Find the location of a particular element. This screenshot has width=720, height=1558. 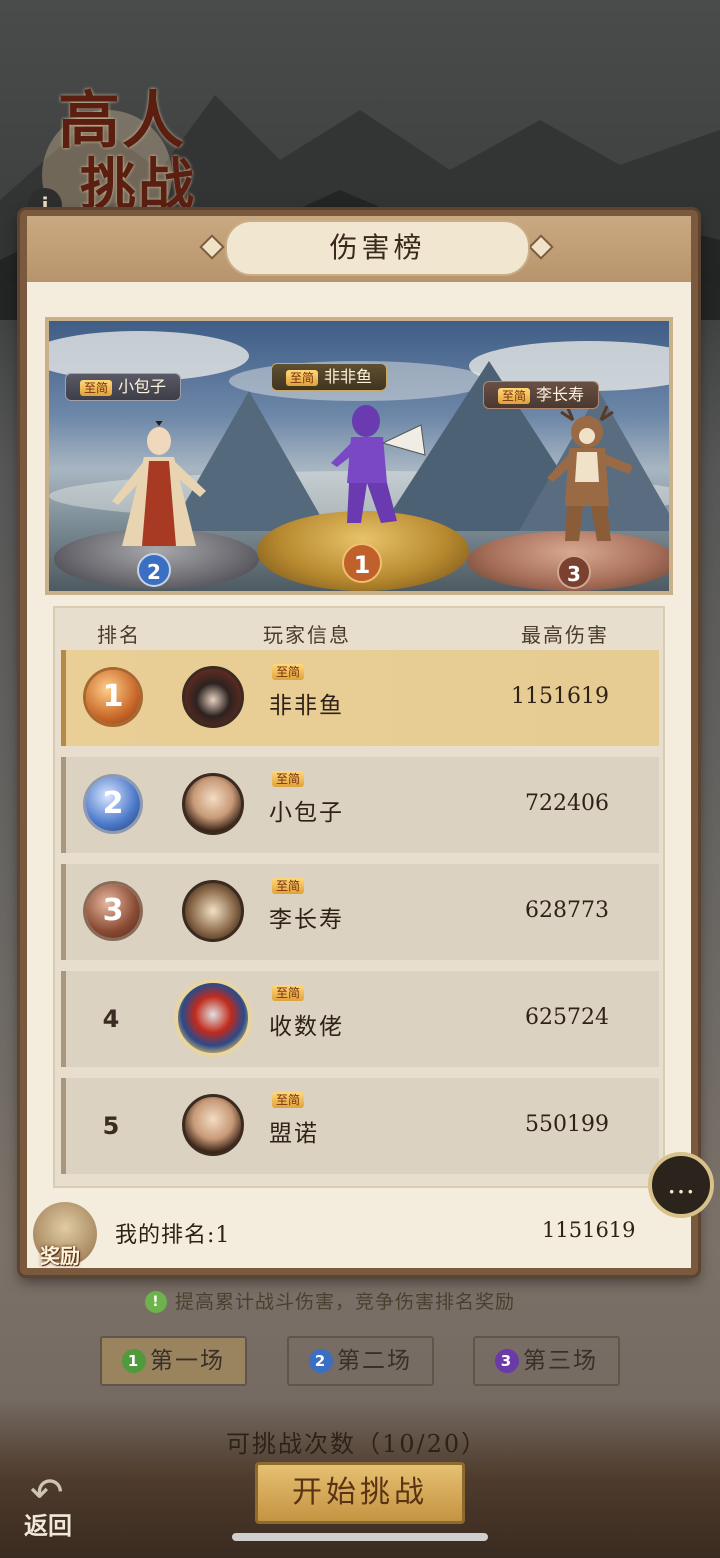

rank-2-medal-icon: 2 is located at coordinates (113, 804).